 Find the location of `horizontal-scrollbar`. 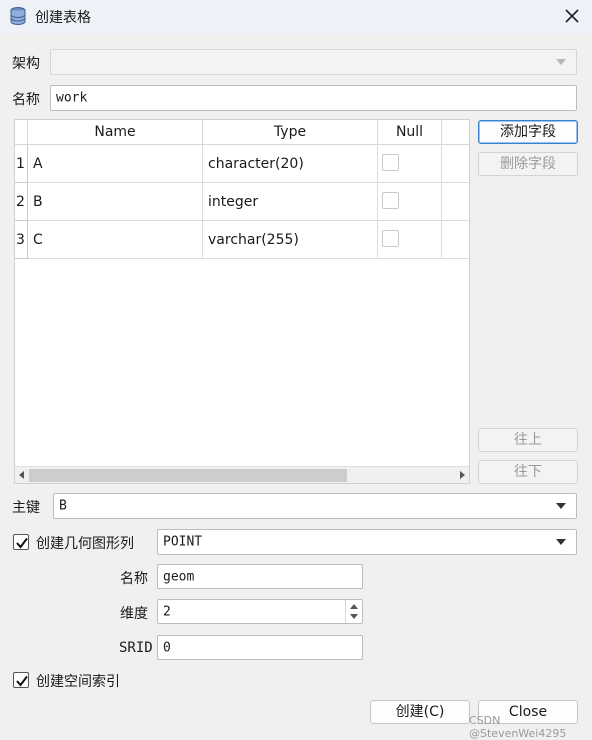

horizontal-scrollbar is located at coordinates (242, 474).